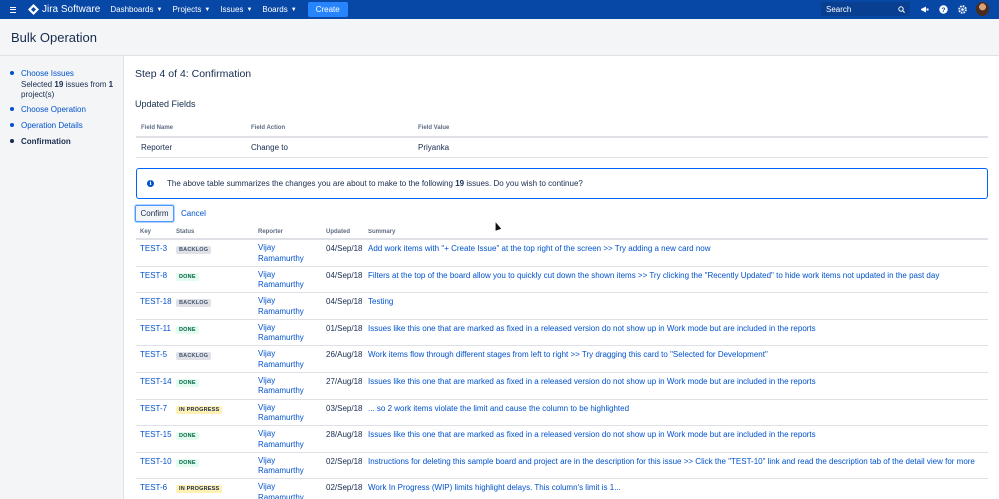 Image resolution: width=999 pixels, height=499 pixels. Describe the element at coordinates (185, 232) in the screenshot. I see `header-status: Status` at that location.